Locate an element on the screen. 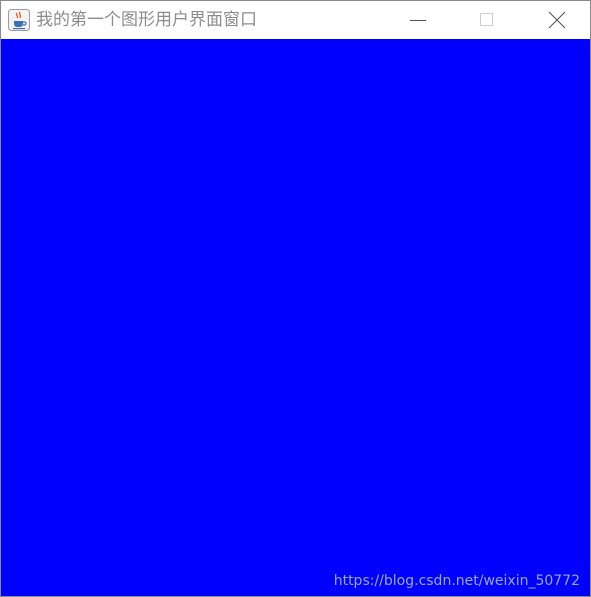 Image resolution: width=591 pixels, height=597 pixels. close-icon is located at coordinates (557, 20).